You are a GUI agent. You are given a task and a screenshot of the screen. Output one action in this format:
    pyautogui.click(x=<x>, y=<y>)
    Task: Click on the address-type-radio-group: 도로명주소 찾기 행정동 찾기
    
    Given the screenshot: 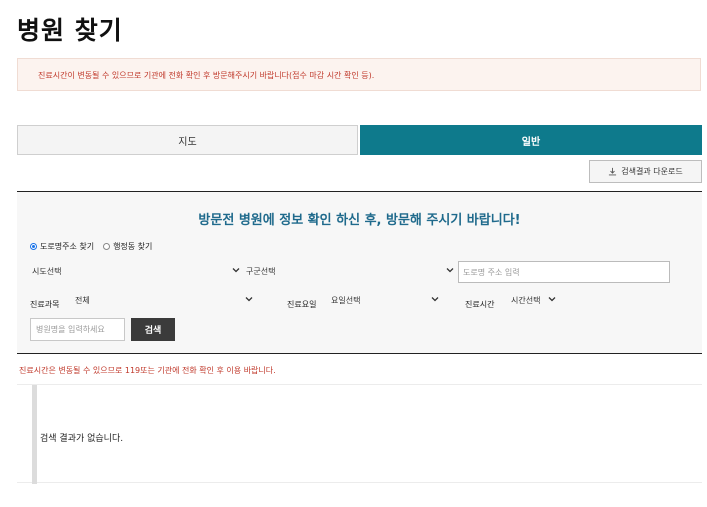 What is the action you would take?
    pyautogui.click(x=91, y=246)
    